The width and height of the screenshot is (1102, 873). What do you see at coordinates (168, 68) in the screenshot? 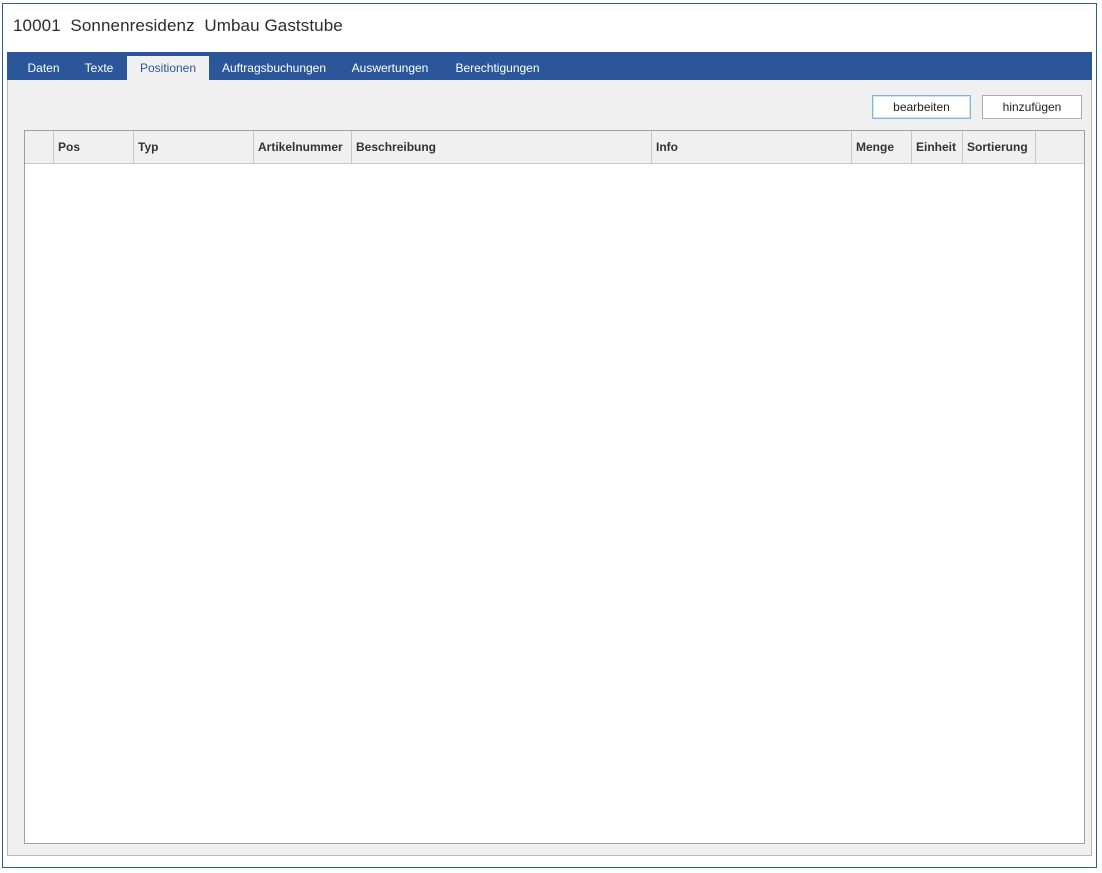
I see `tab-positionen: Positionen` at bounding box center [168, 68].